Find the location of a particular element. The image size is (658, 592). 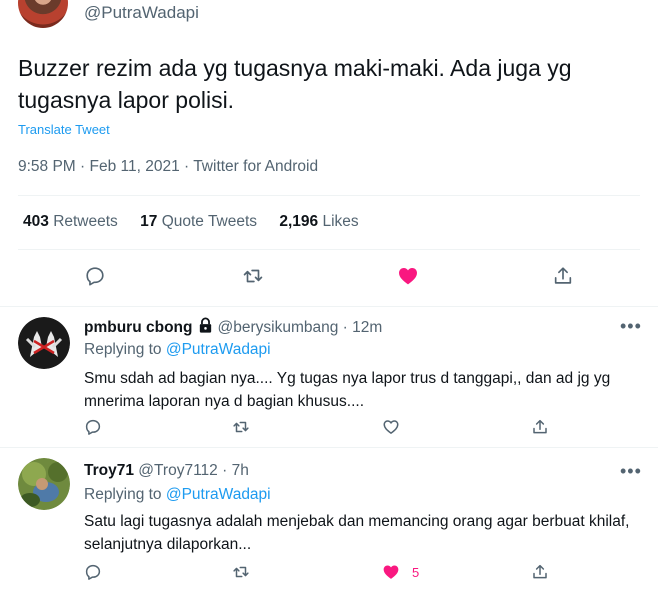

author-avatar is located at coordinates (43, 14).